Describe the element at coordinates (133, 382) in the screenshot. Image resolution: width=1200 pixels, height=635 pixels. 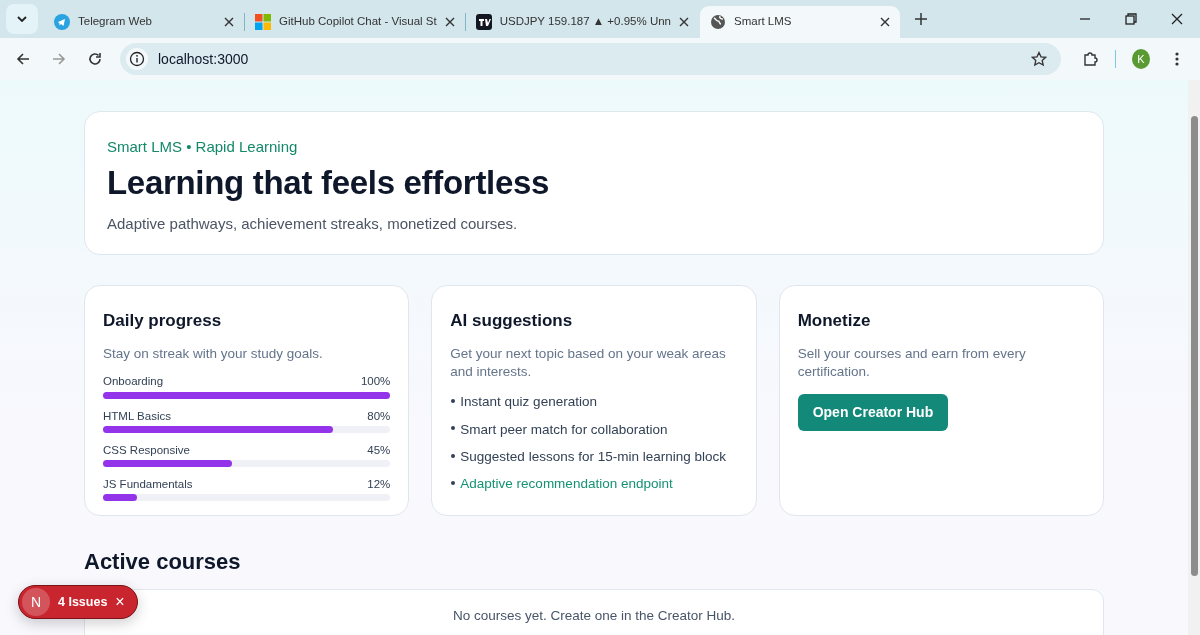
I see `progress-label: Onboarding` at that location.